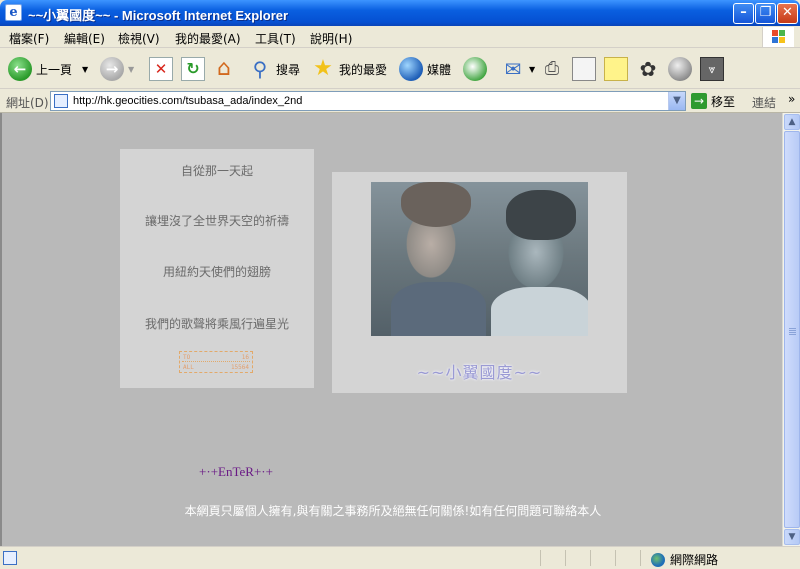 Image resolution: width=800 pixels, height=569 pixels. I want to click on disclaimer-text: 本網頁只屬個人擁有,與有關之事務所及絕無任何關係!如有任何問題可聯絡本人, so click(393, 511).